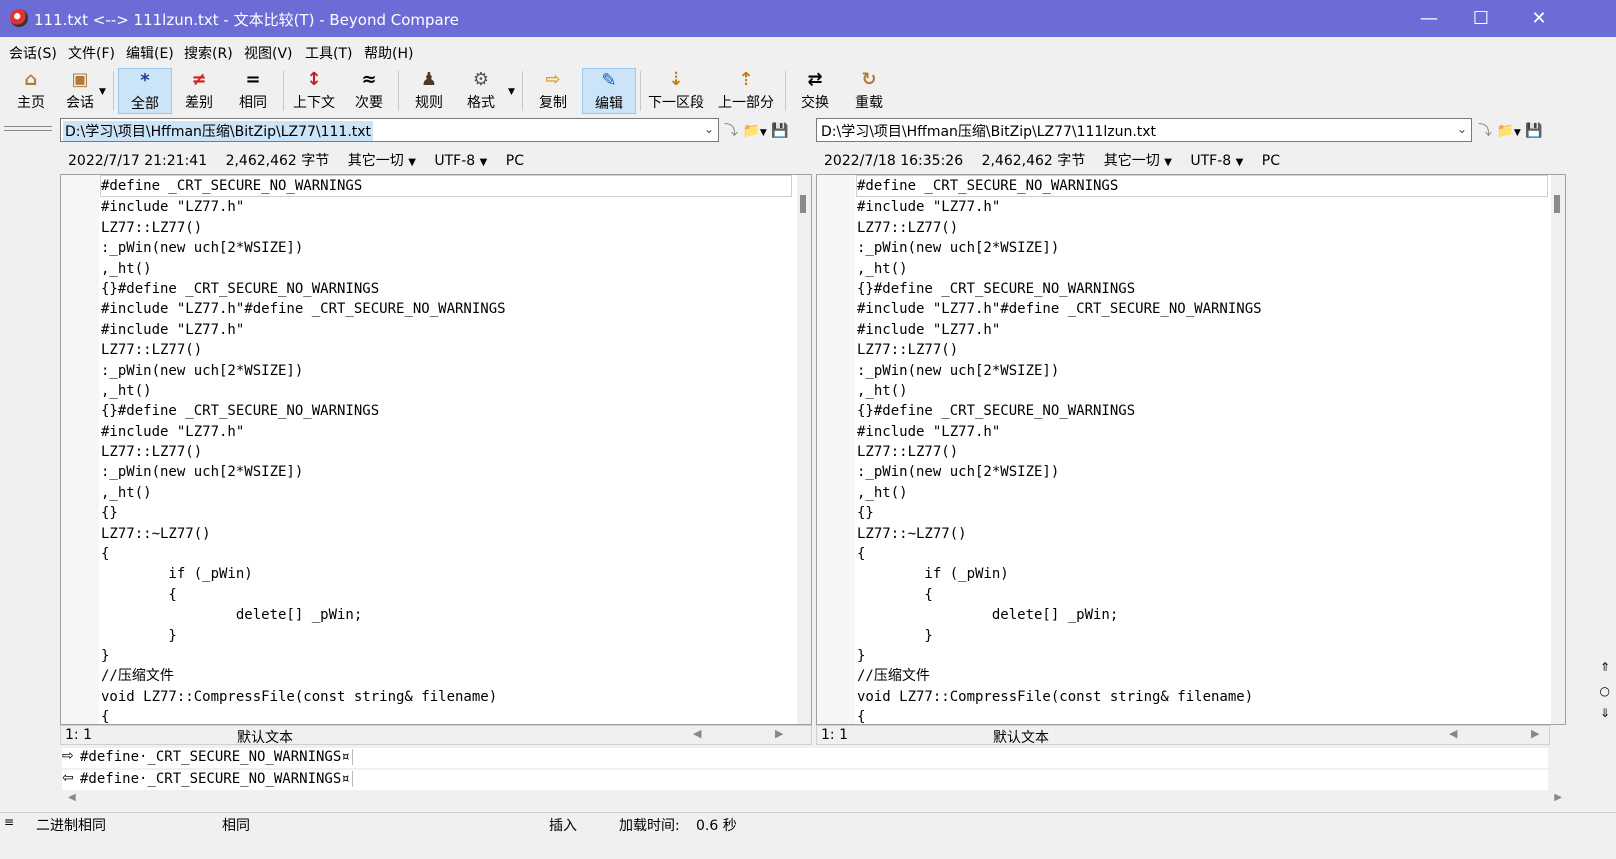 The width and height of the screenshot is (1616, 859). What do you see at coordinates (805, 758) in the screenshot?
I see `compare-line-top: ⇨ #define·_CRT_SECURE_NO_WARNINGS¤` at bounding box center [805, 758].